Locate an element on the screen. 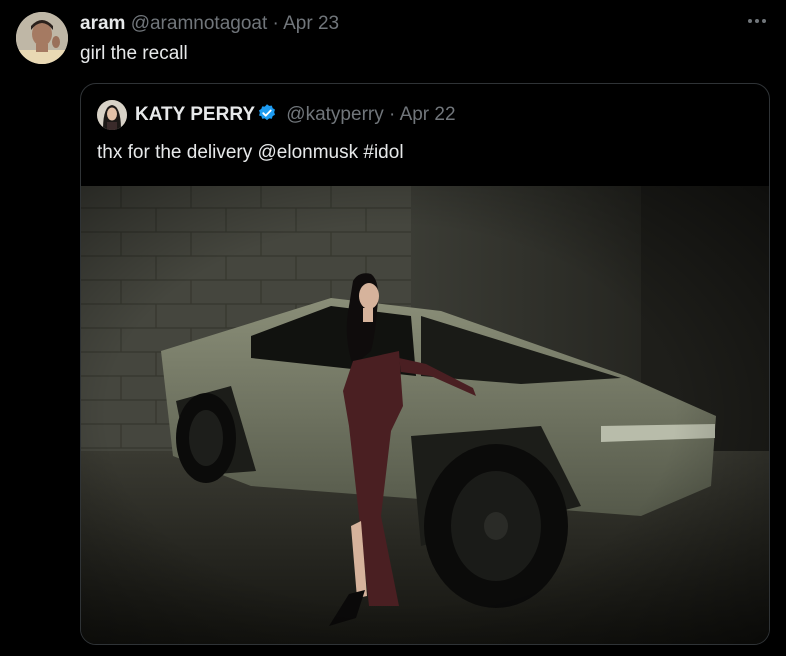 This screenshot has width=786, height=656. avatar-image is located at coordinates (42, 38).